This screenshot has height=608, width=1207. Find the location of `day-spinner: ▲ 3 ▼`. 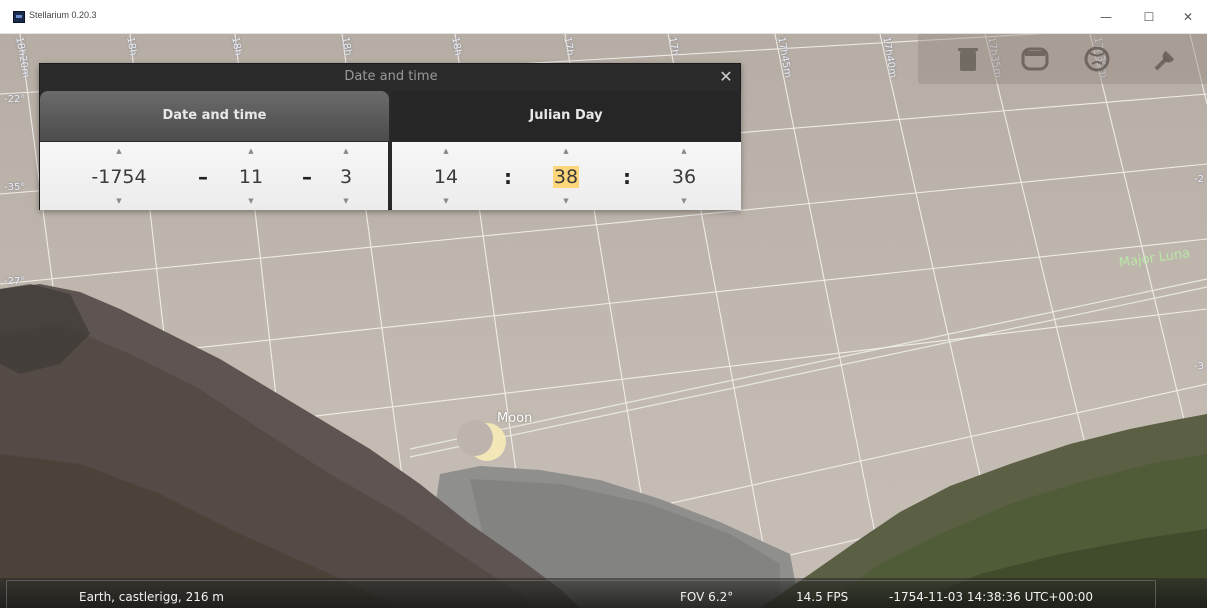

day-spinner: ▲ 3 ▼ is located at coordinates (346, 176).